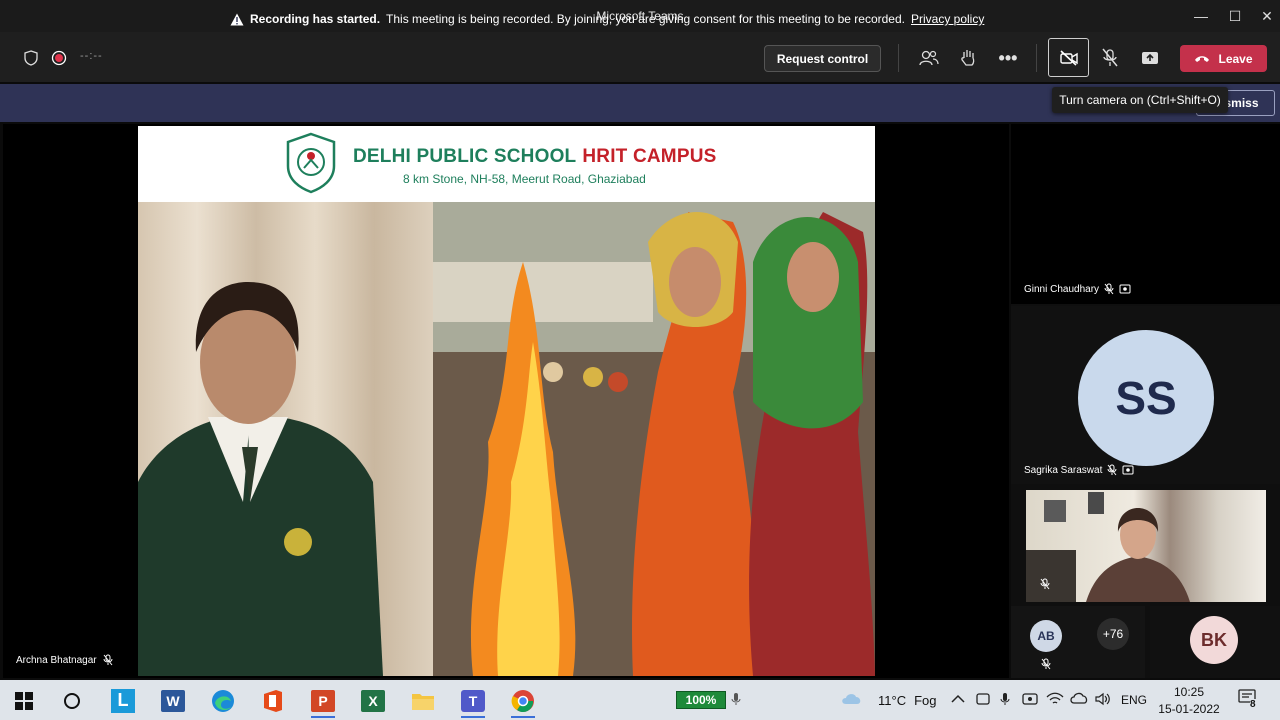 This screenshot has height=720, width=1280. What do you see at coordinates (1146, 546) in the screenshot?
I see `participant-video-feed` at bounding box center [1146, 546].